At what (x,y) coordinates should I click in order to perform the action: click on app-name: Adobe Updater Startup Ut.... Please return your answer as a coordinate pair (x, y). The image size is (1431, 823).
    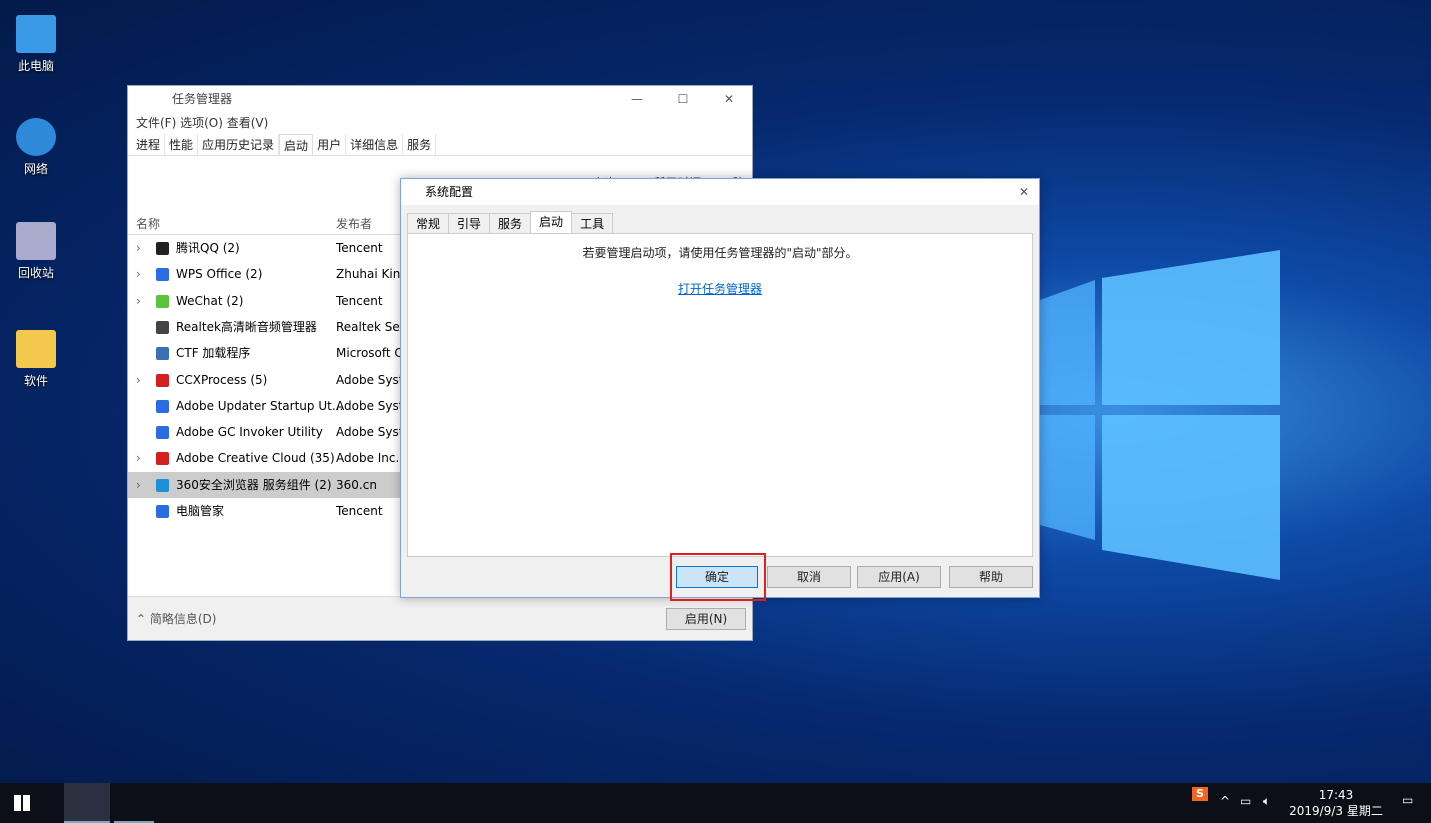
    Looking at the image, I should click on (260, 405).